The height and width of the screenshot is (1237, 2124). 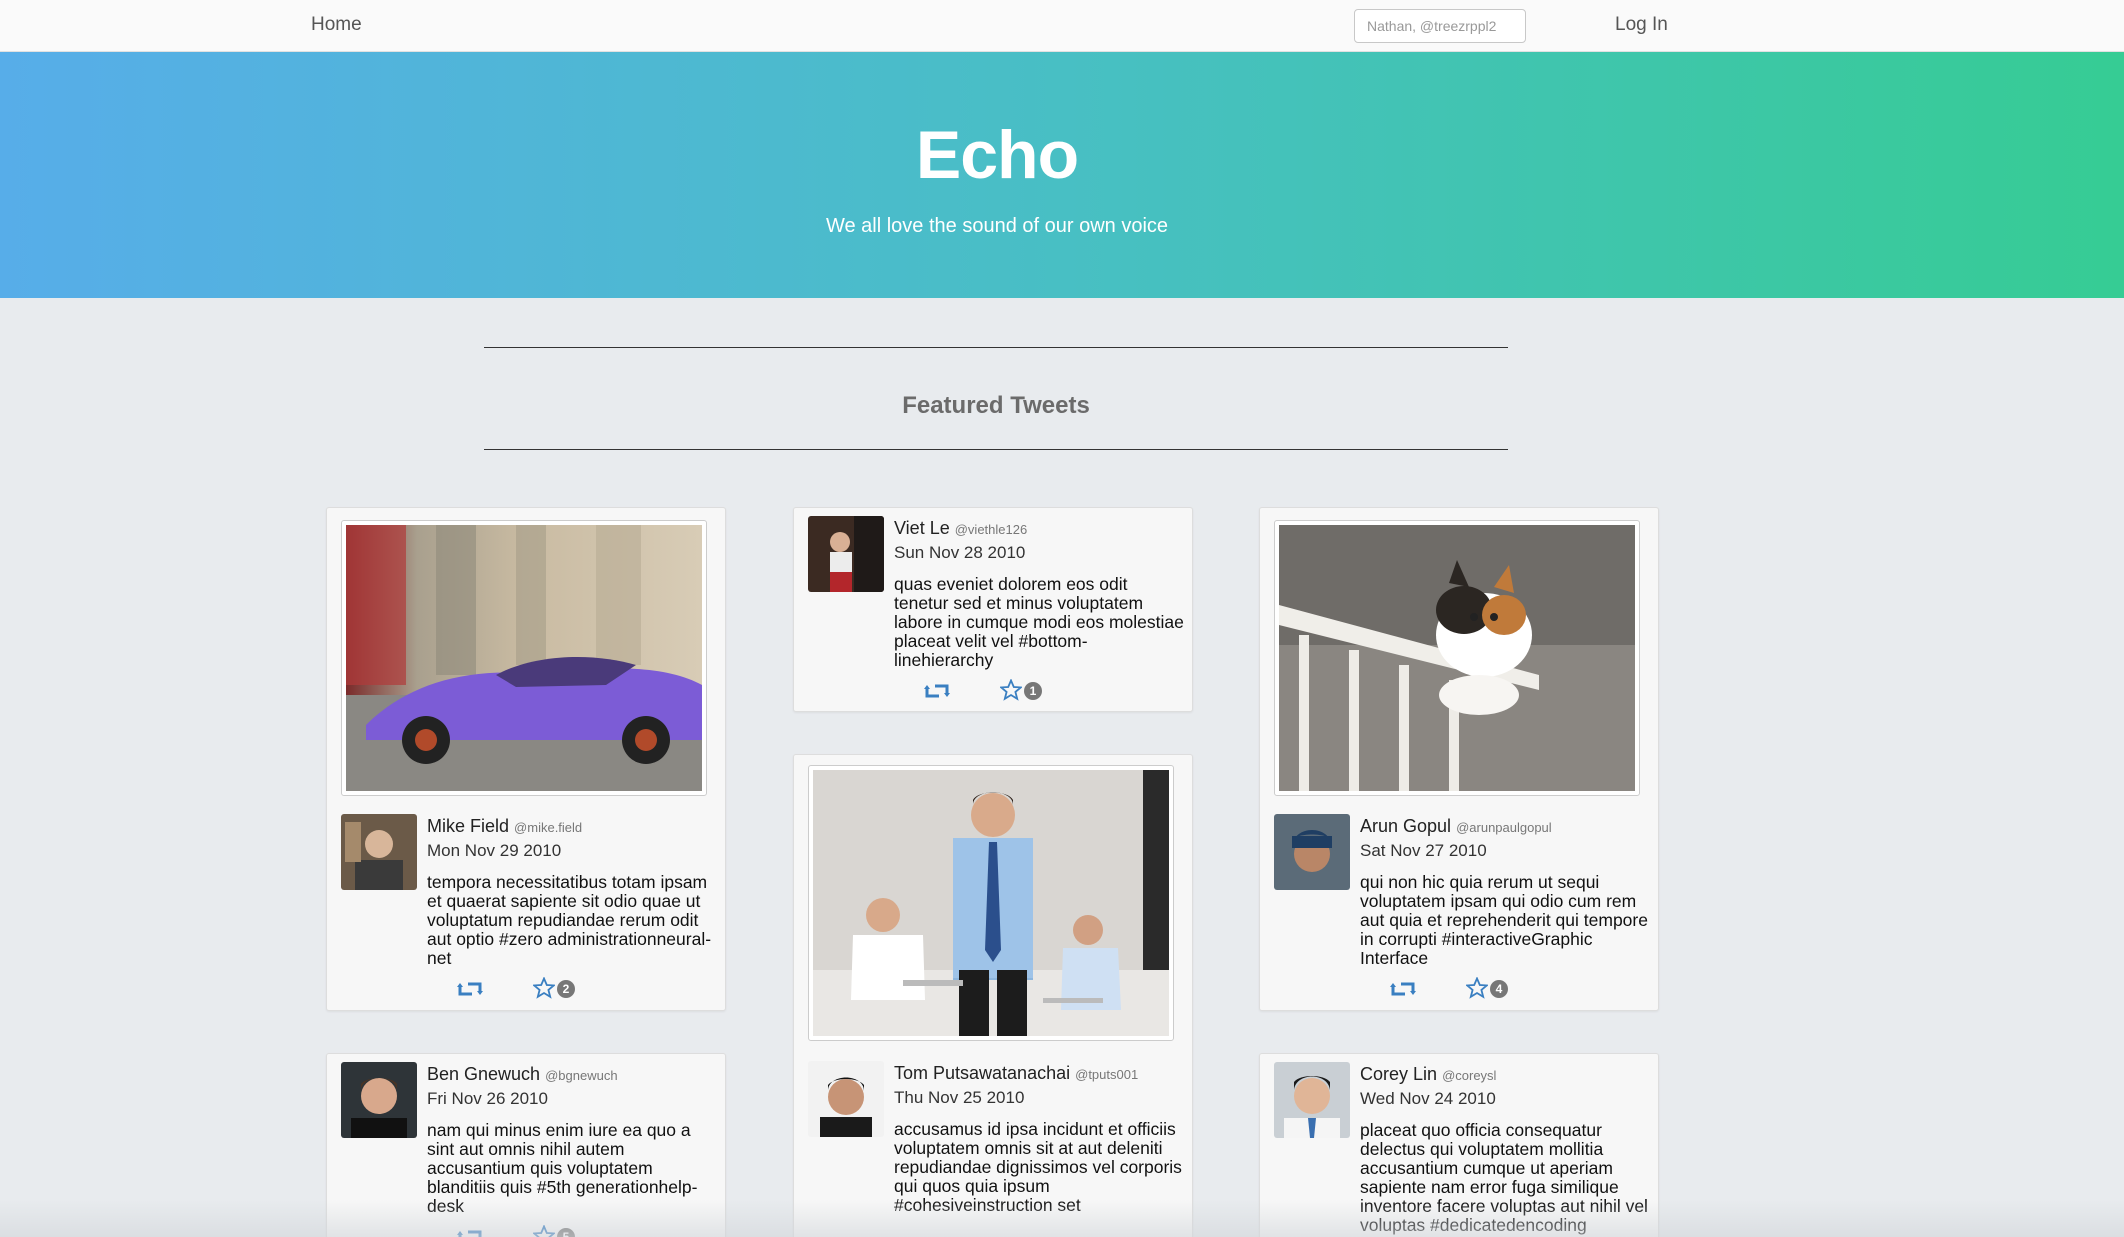 I want to click on author-name: Viet Le, so click(x=922, y=528).